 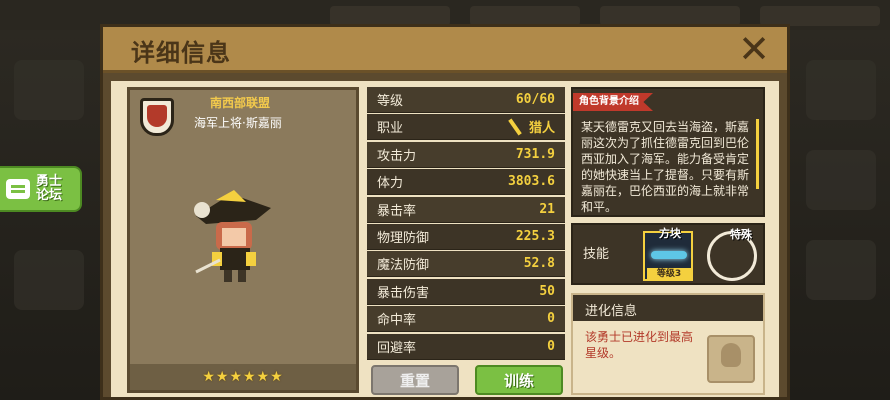 What do you see at coordinates (547, 291) in the screenshot?
I see `stat-value: 50` at bounding box center [547, 291].